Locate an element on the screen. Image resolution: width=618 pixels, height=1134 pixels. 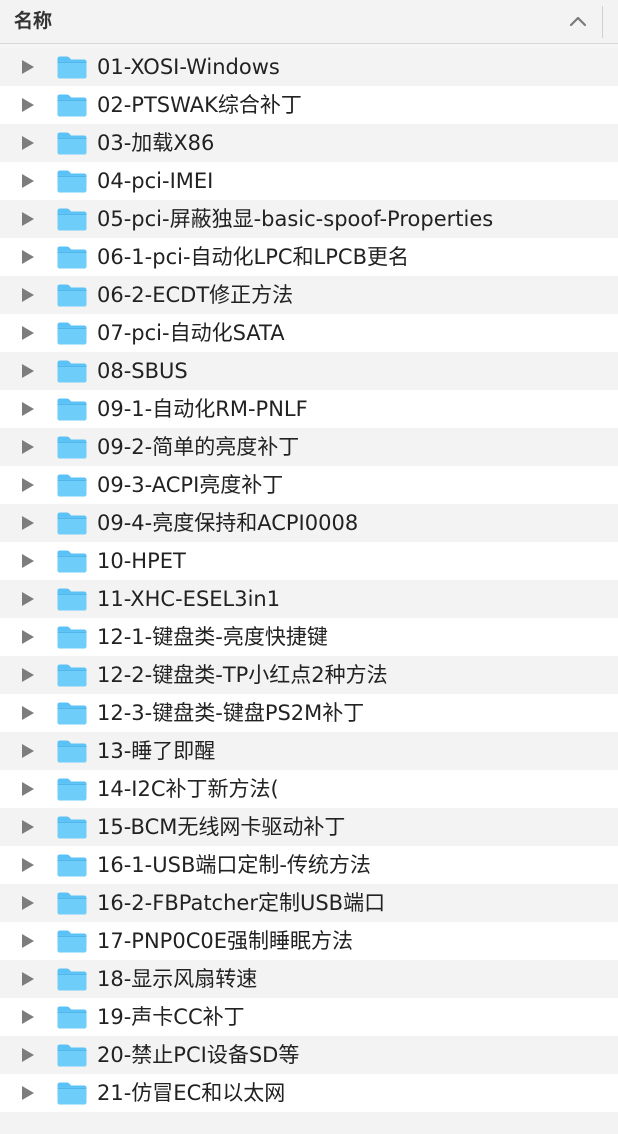
list-item: 06-2-ECDT修正方法 is located at coordinates (309, 295).